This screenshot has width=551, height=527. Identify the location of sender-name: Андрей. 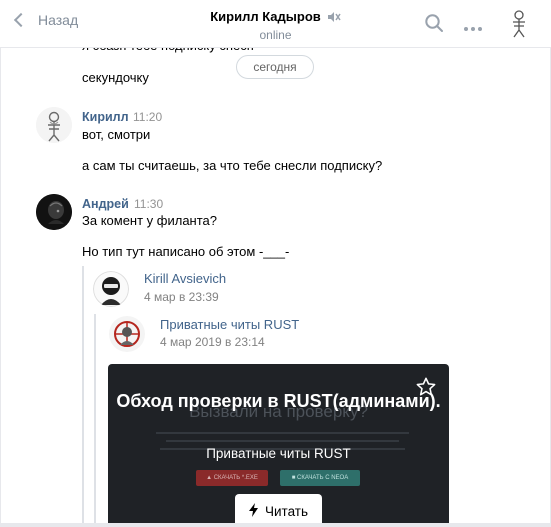
(105, 204).